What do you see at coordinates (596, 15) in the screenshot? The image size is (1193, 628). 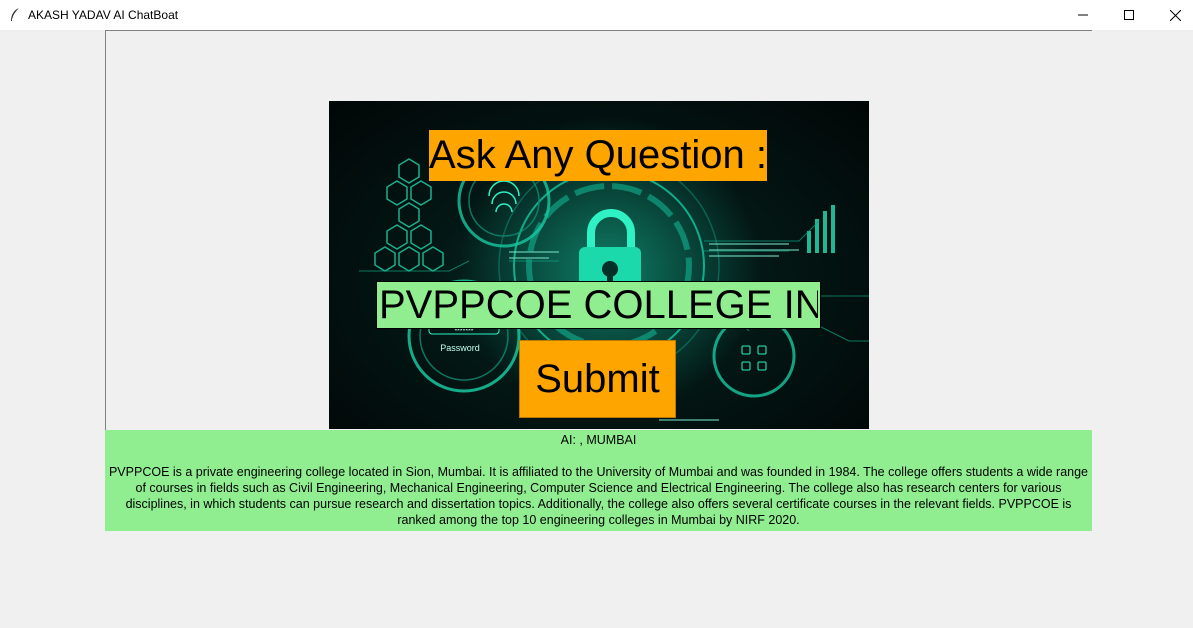 I see `title-bar: AKASH YADAV AI ChatBoat` at bounding box center [596, 15].